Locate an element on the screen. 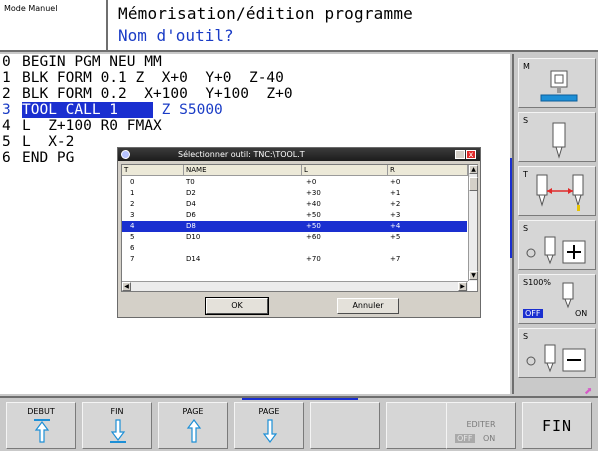 The width and height of the screenshot is (598, 451). machine-function-softkey: M is located at coordinates (557, 83).